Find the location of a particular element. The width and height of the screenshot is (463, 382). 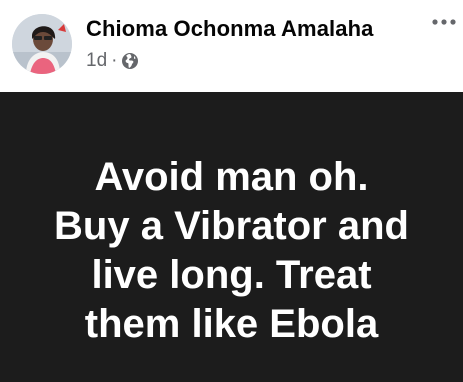

post-timestamp: 1d is located at coordinates (96, 61).